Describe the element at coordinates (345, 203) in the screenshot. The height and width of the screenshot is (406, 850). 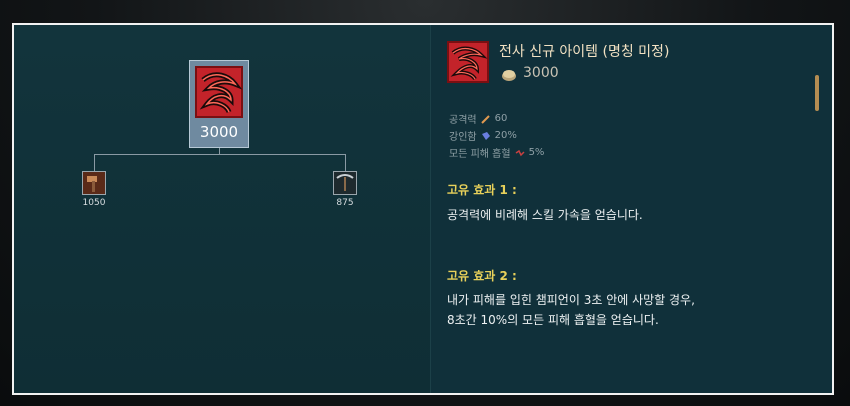
I see `component-price-2: 875` at that location.